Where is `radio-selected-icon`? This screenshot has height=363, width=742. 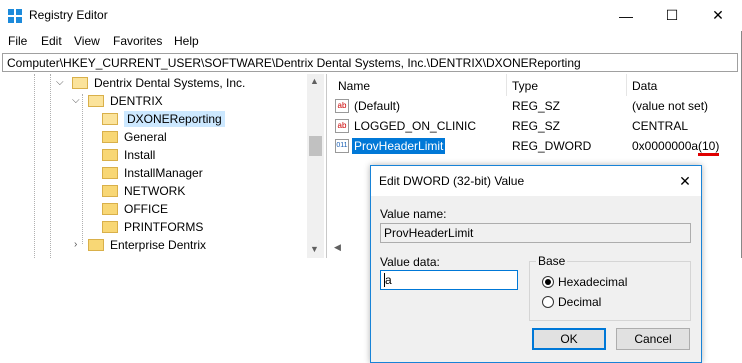 radio-selected-icon is located at coordinates (548, 282).